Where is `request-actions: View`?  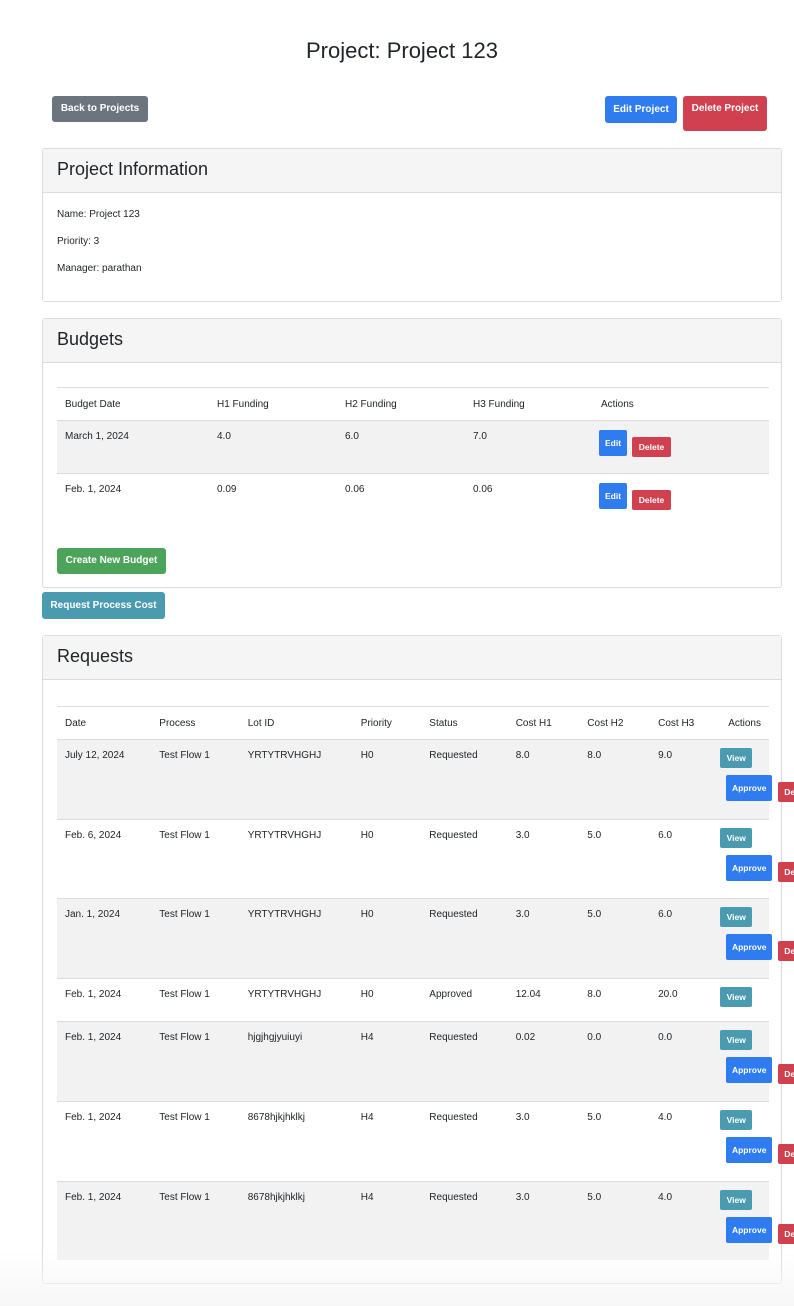 request-actions: View is located at coordinates (744, 1000).